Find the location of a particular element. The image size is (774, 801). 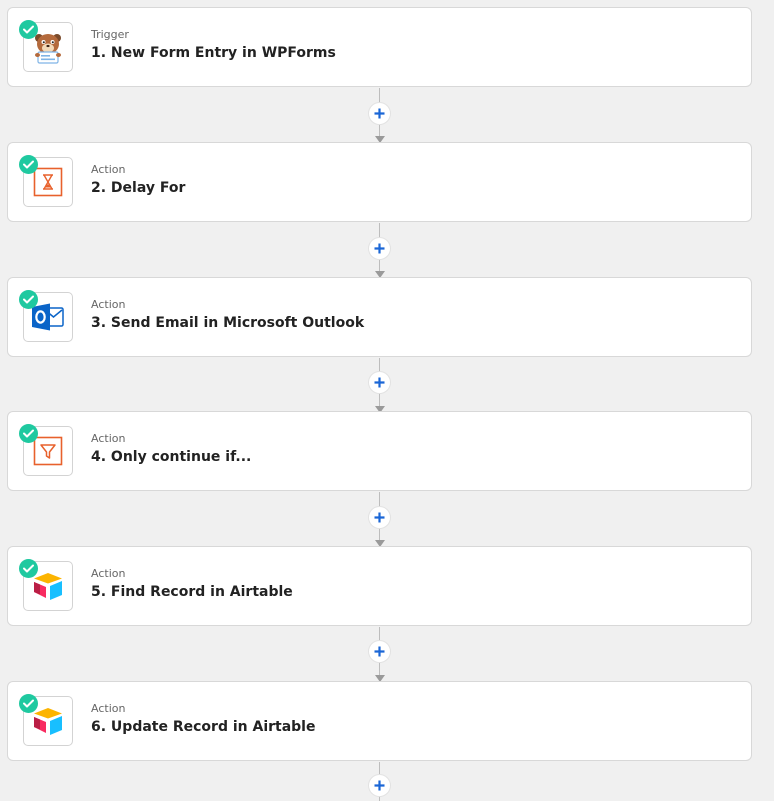

step-card-2: Action 2. Delay For is located at coordinates (379, 182).